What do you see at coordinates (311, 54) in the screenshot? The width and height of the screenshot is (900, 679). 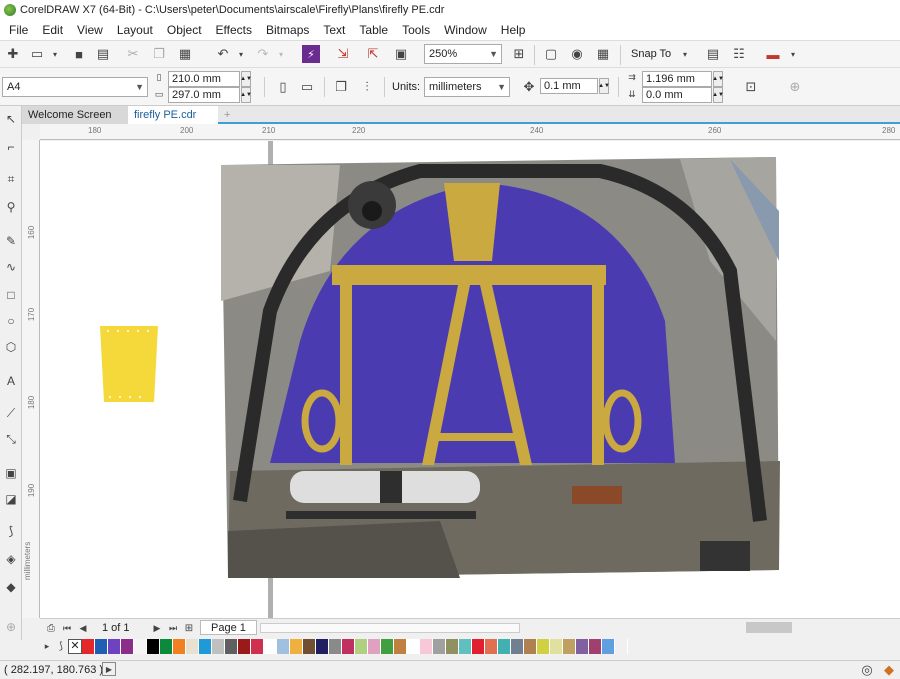 I see `search-content-icon: ⚡` at bounding box center [311, 54].